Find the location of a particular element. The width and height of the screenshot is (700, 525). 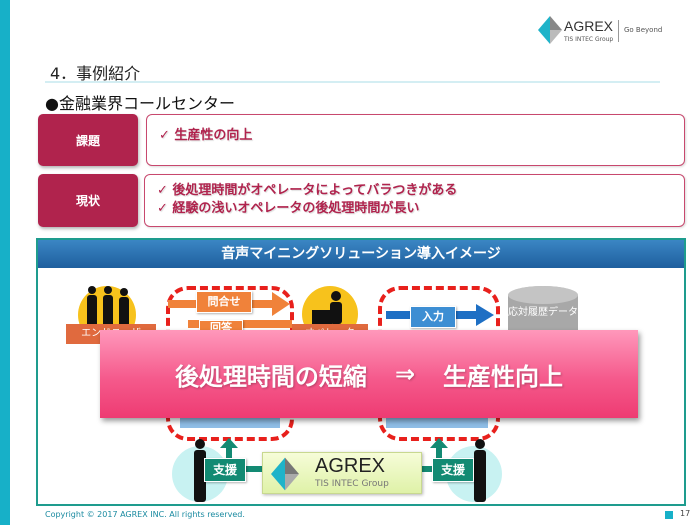

issue-content: ✓ 生産性の向上 is located at coordinates (415, 140).